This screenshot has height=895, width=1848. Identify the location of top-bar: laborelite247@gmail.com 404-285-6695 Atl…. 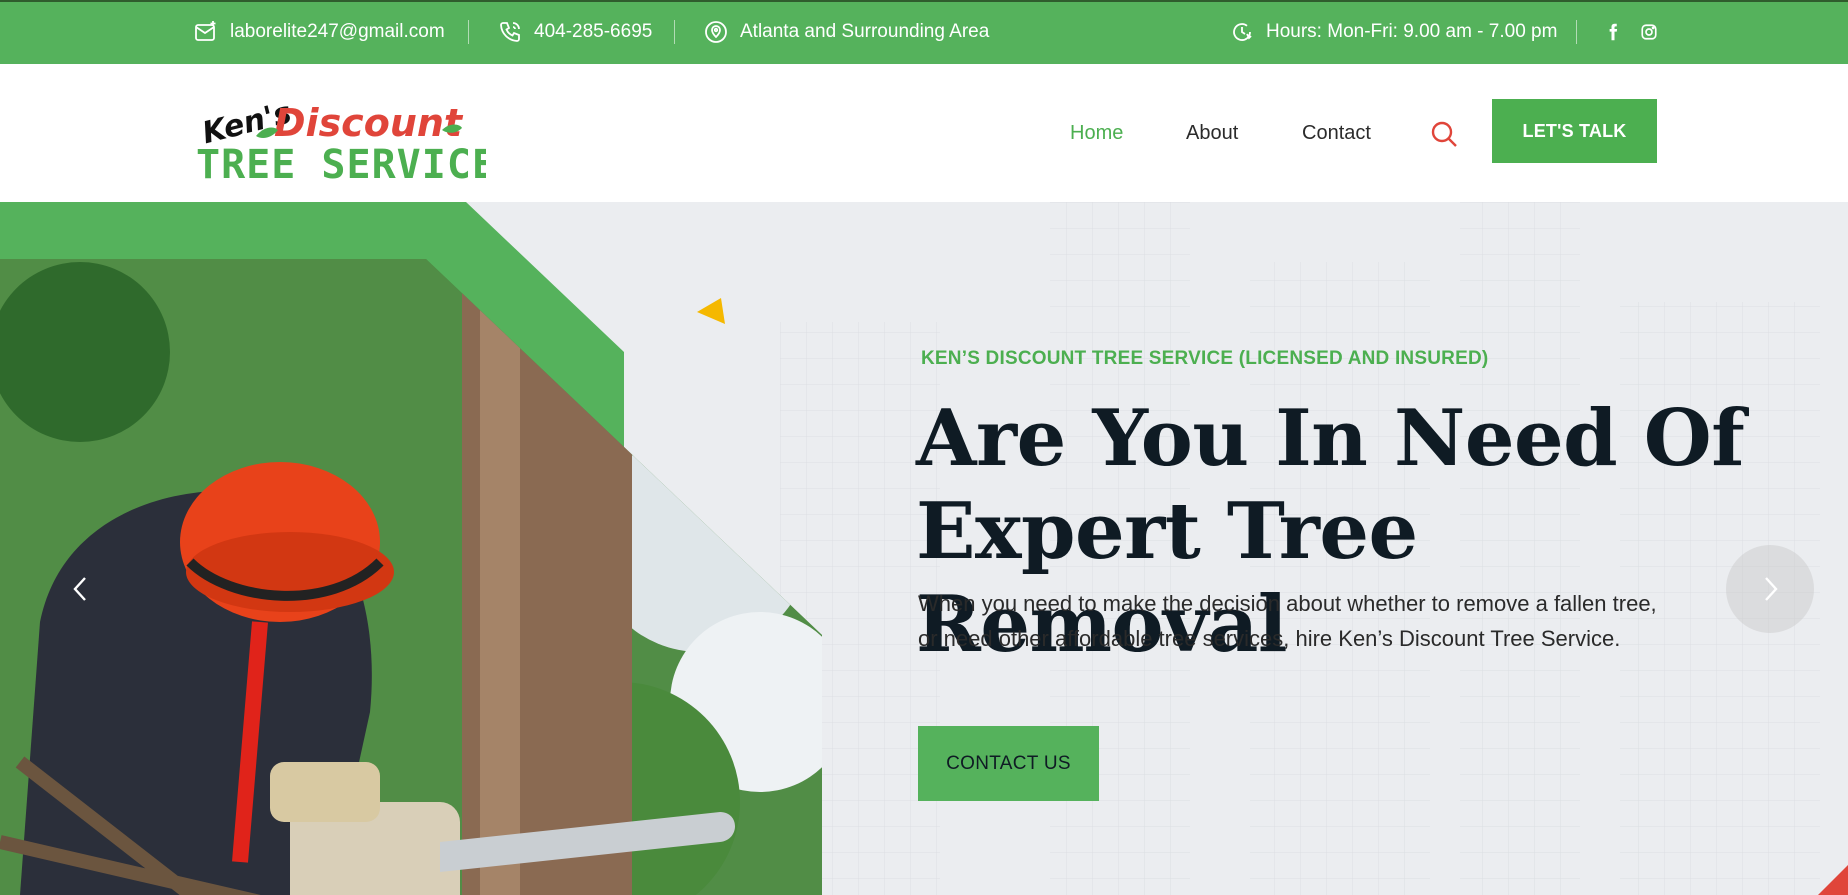
(924, 32).